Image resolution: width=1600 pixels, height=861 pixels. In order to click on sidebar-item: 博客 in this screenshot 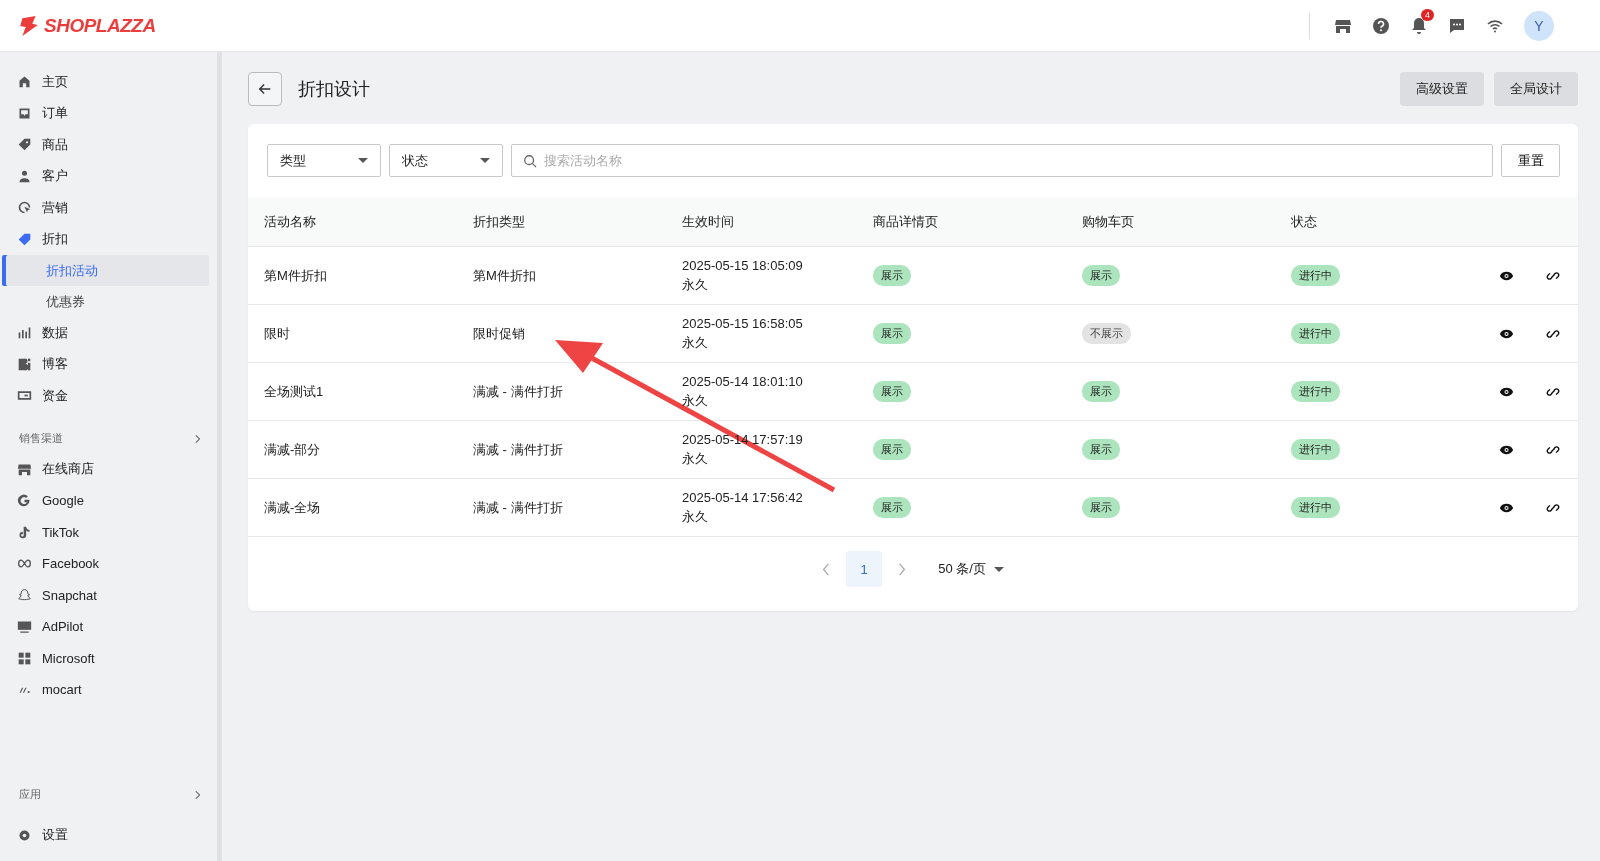, I will do `click(107, 364)`.